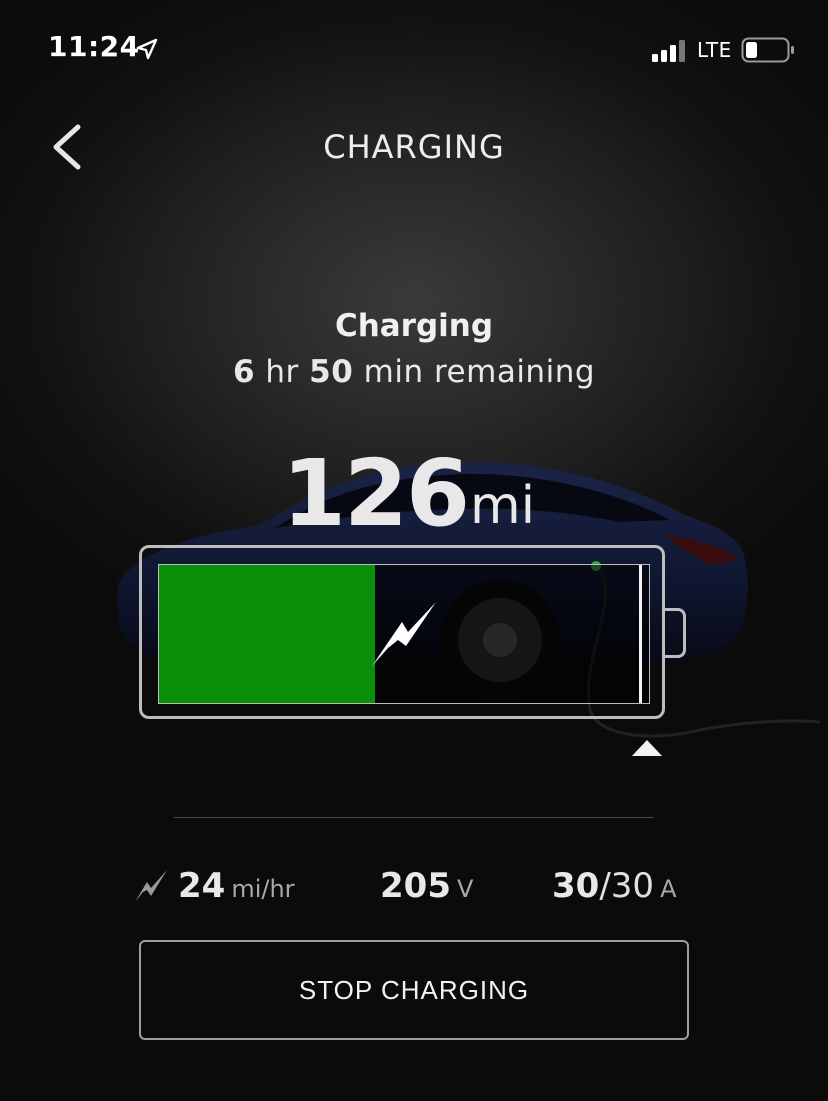 This screenshot has width=828, height=1101. I want to click on charge-rate: 24 mi/hr, so click(236, 886).